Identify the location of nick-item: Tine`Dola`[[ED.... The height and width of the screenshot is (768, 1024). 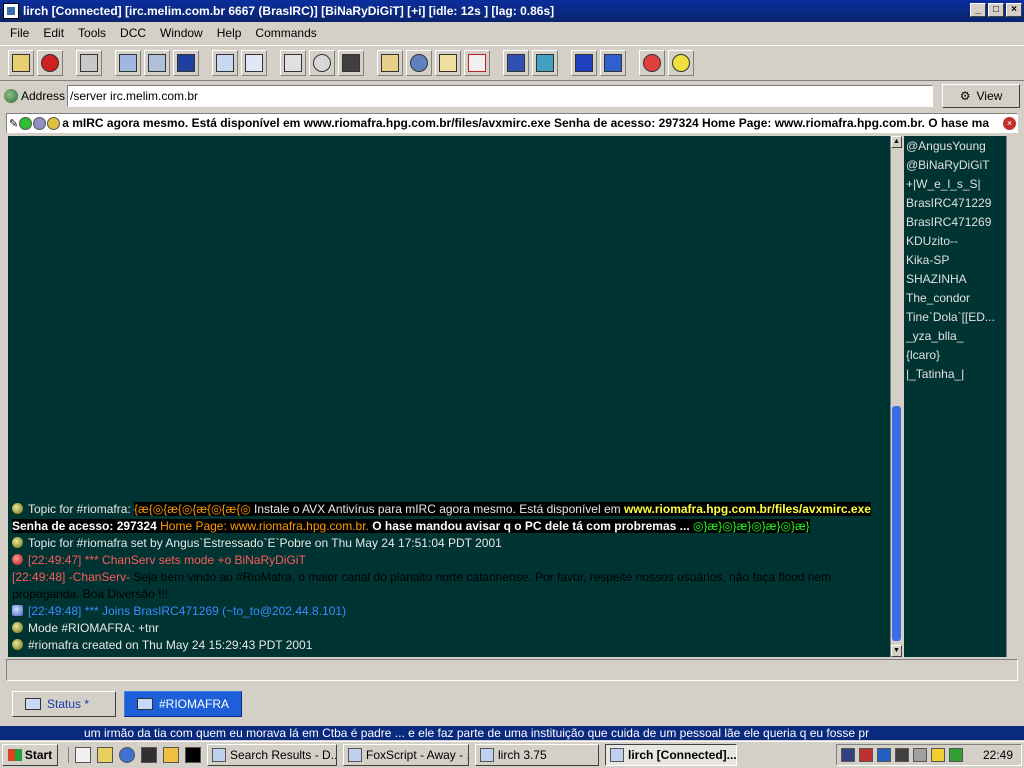
(955, 317).